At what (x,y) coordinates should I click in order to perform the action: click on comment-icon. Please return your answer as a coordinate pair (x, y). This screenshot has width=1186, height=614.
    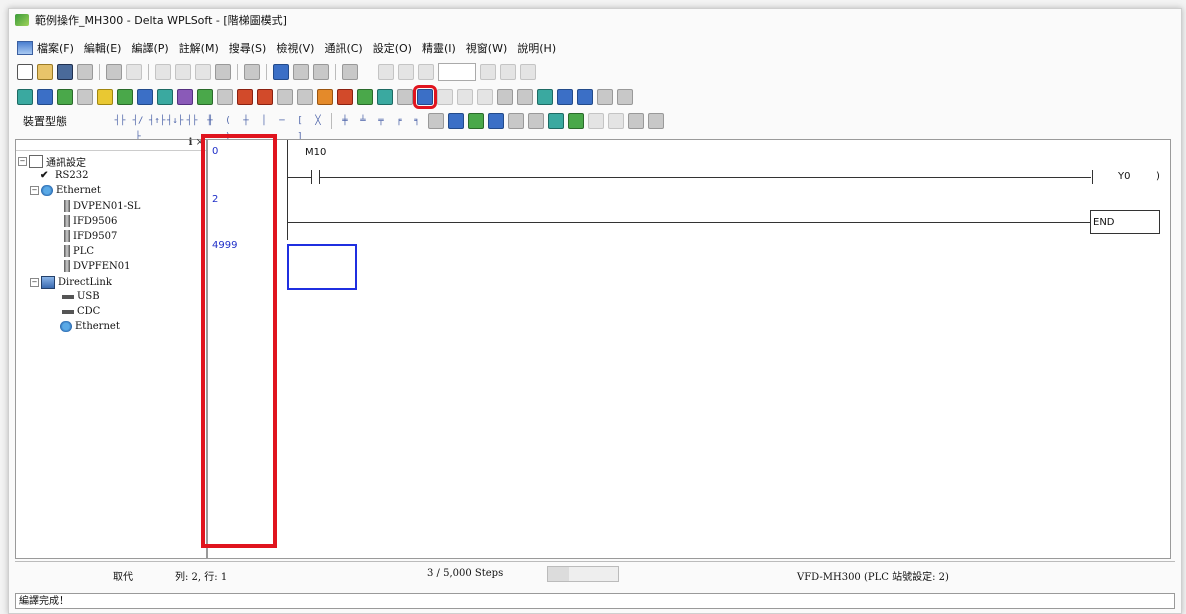
    Looking at the image, I should click on (105, 97).